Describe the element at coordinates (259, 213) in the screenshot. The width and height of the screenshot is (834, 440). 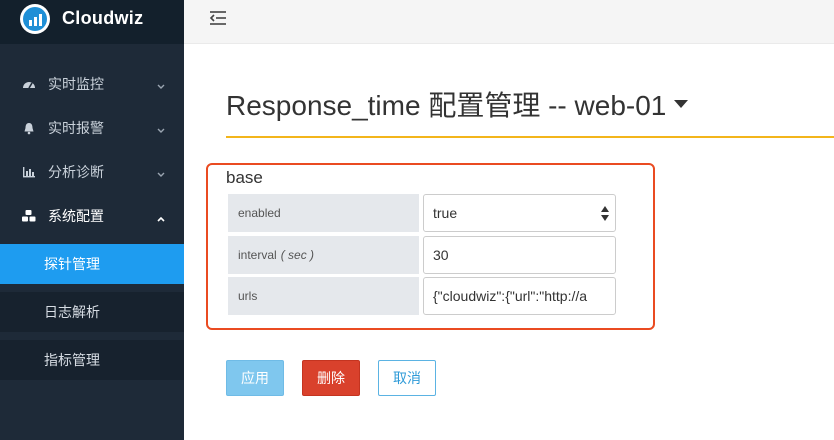
I see `enabled-label-text: enabled` at that location.